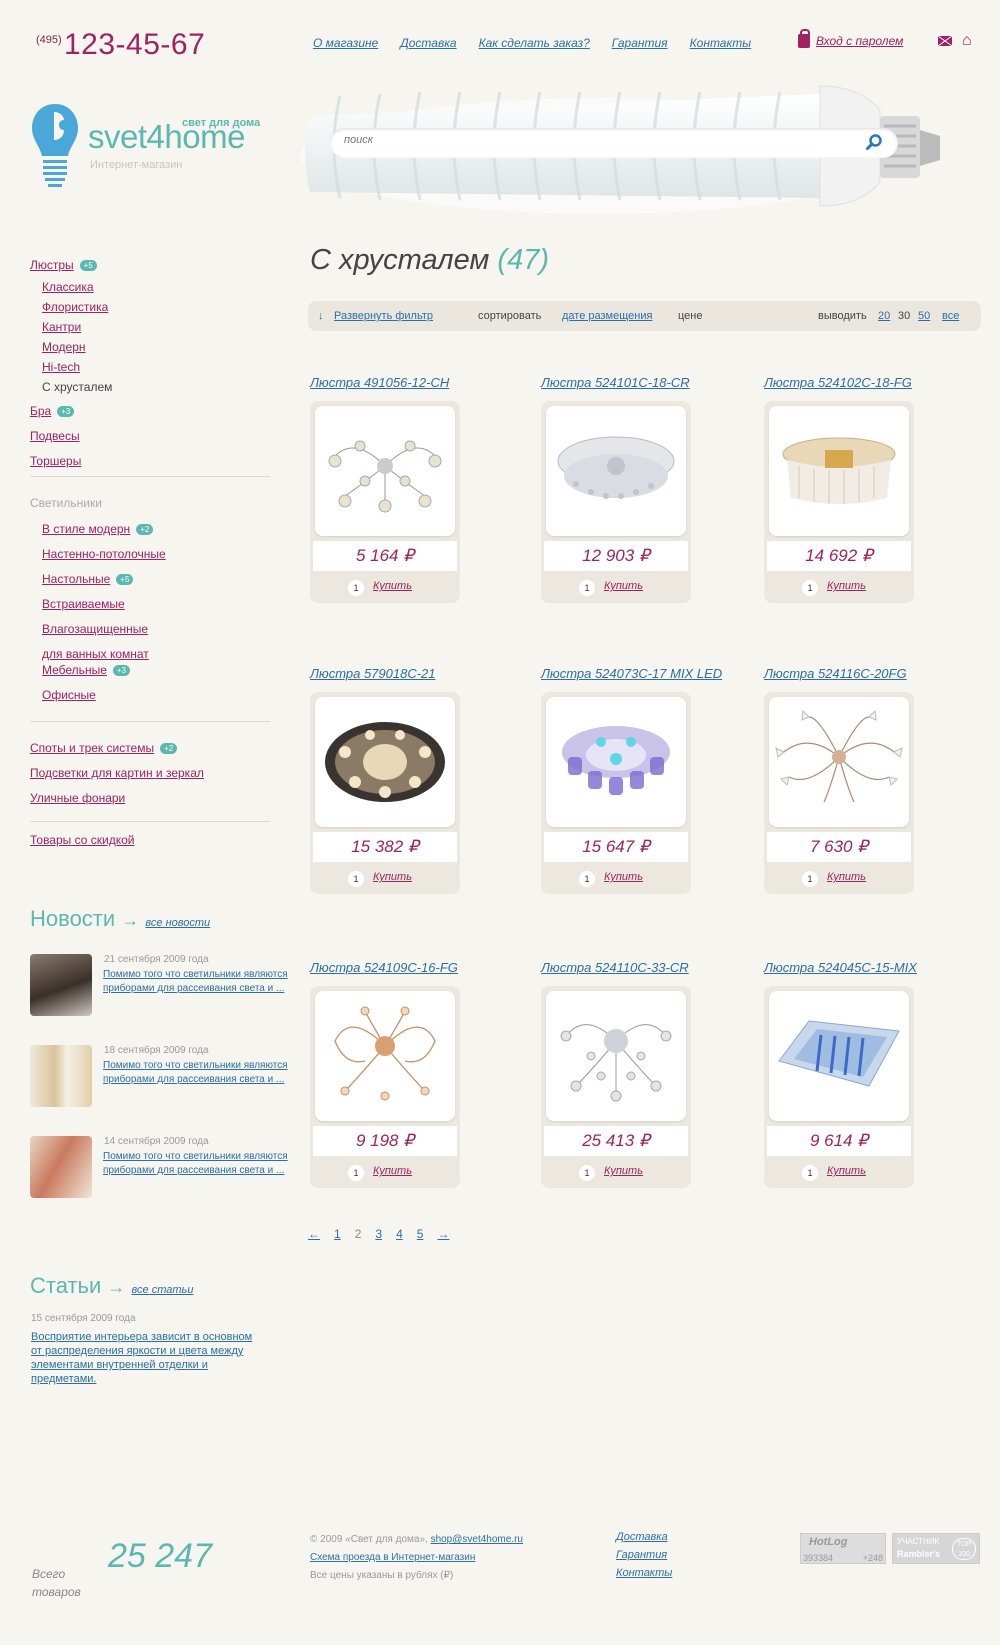  What do you see at coordinates (163, 1290) in the screenshot?
I see `all-articles-link: все статьи` at bounding box center [163, 1290].